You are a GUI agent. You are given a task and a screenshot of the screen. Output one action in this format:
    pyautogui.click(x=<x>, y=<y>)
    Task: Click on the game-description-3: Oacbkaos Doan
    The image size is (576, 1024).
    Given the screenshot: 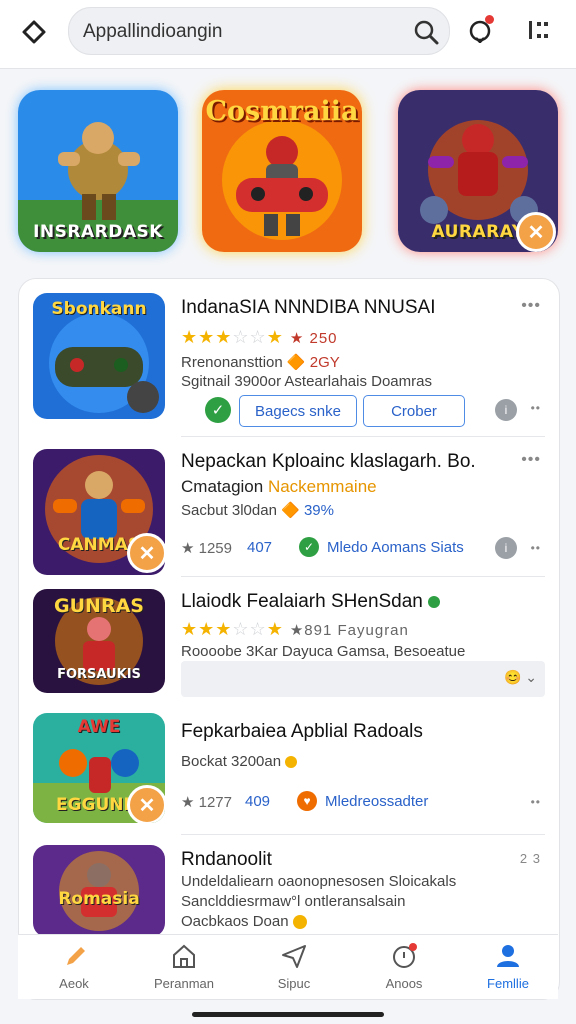 What is the action you would take?
    pyautogui.click(x=244, y=921)
    